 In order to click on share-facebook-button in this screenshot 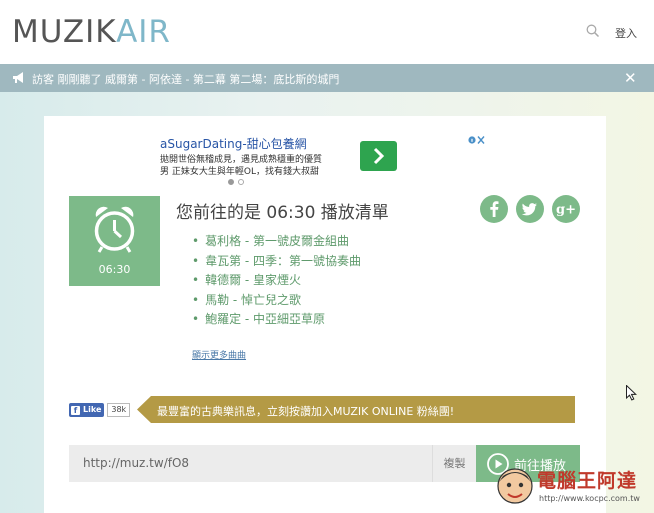, I will do `click(494, 209)`.